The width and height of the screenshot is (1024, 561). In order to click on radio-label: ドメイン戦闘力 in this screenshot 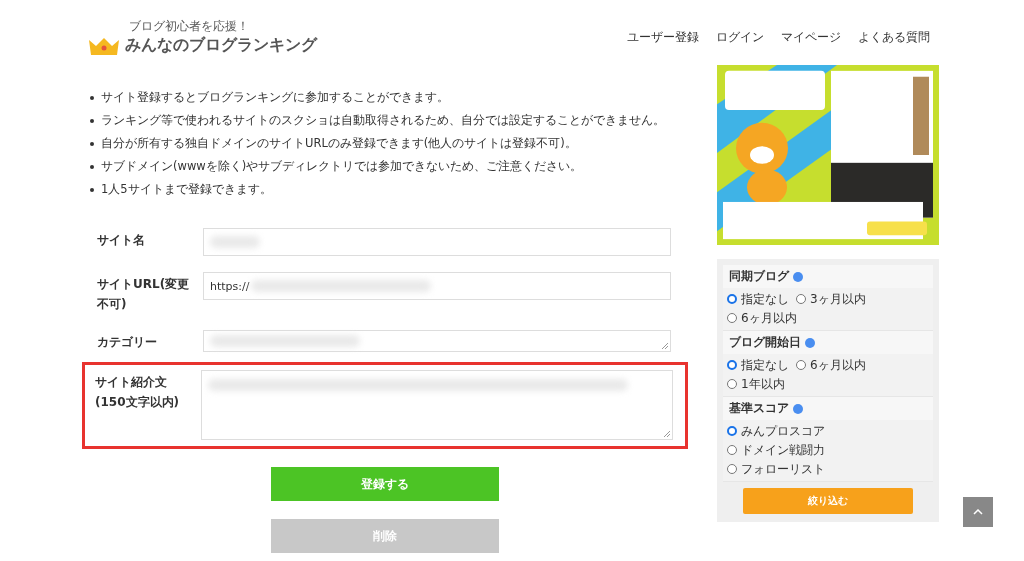, I will do `click(783, 450)`.